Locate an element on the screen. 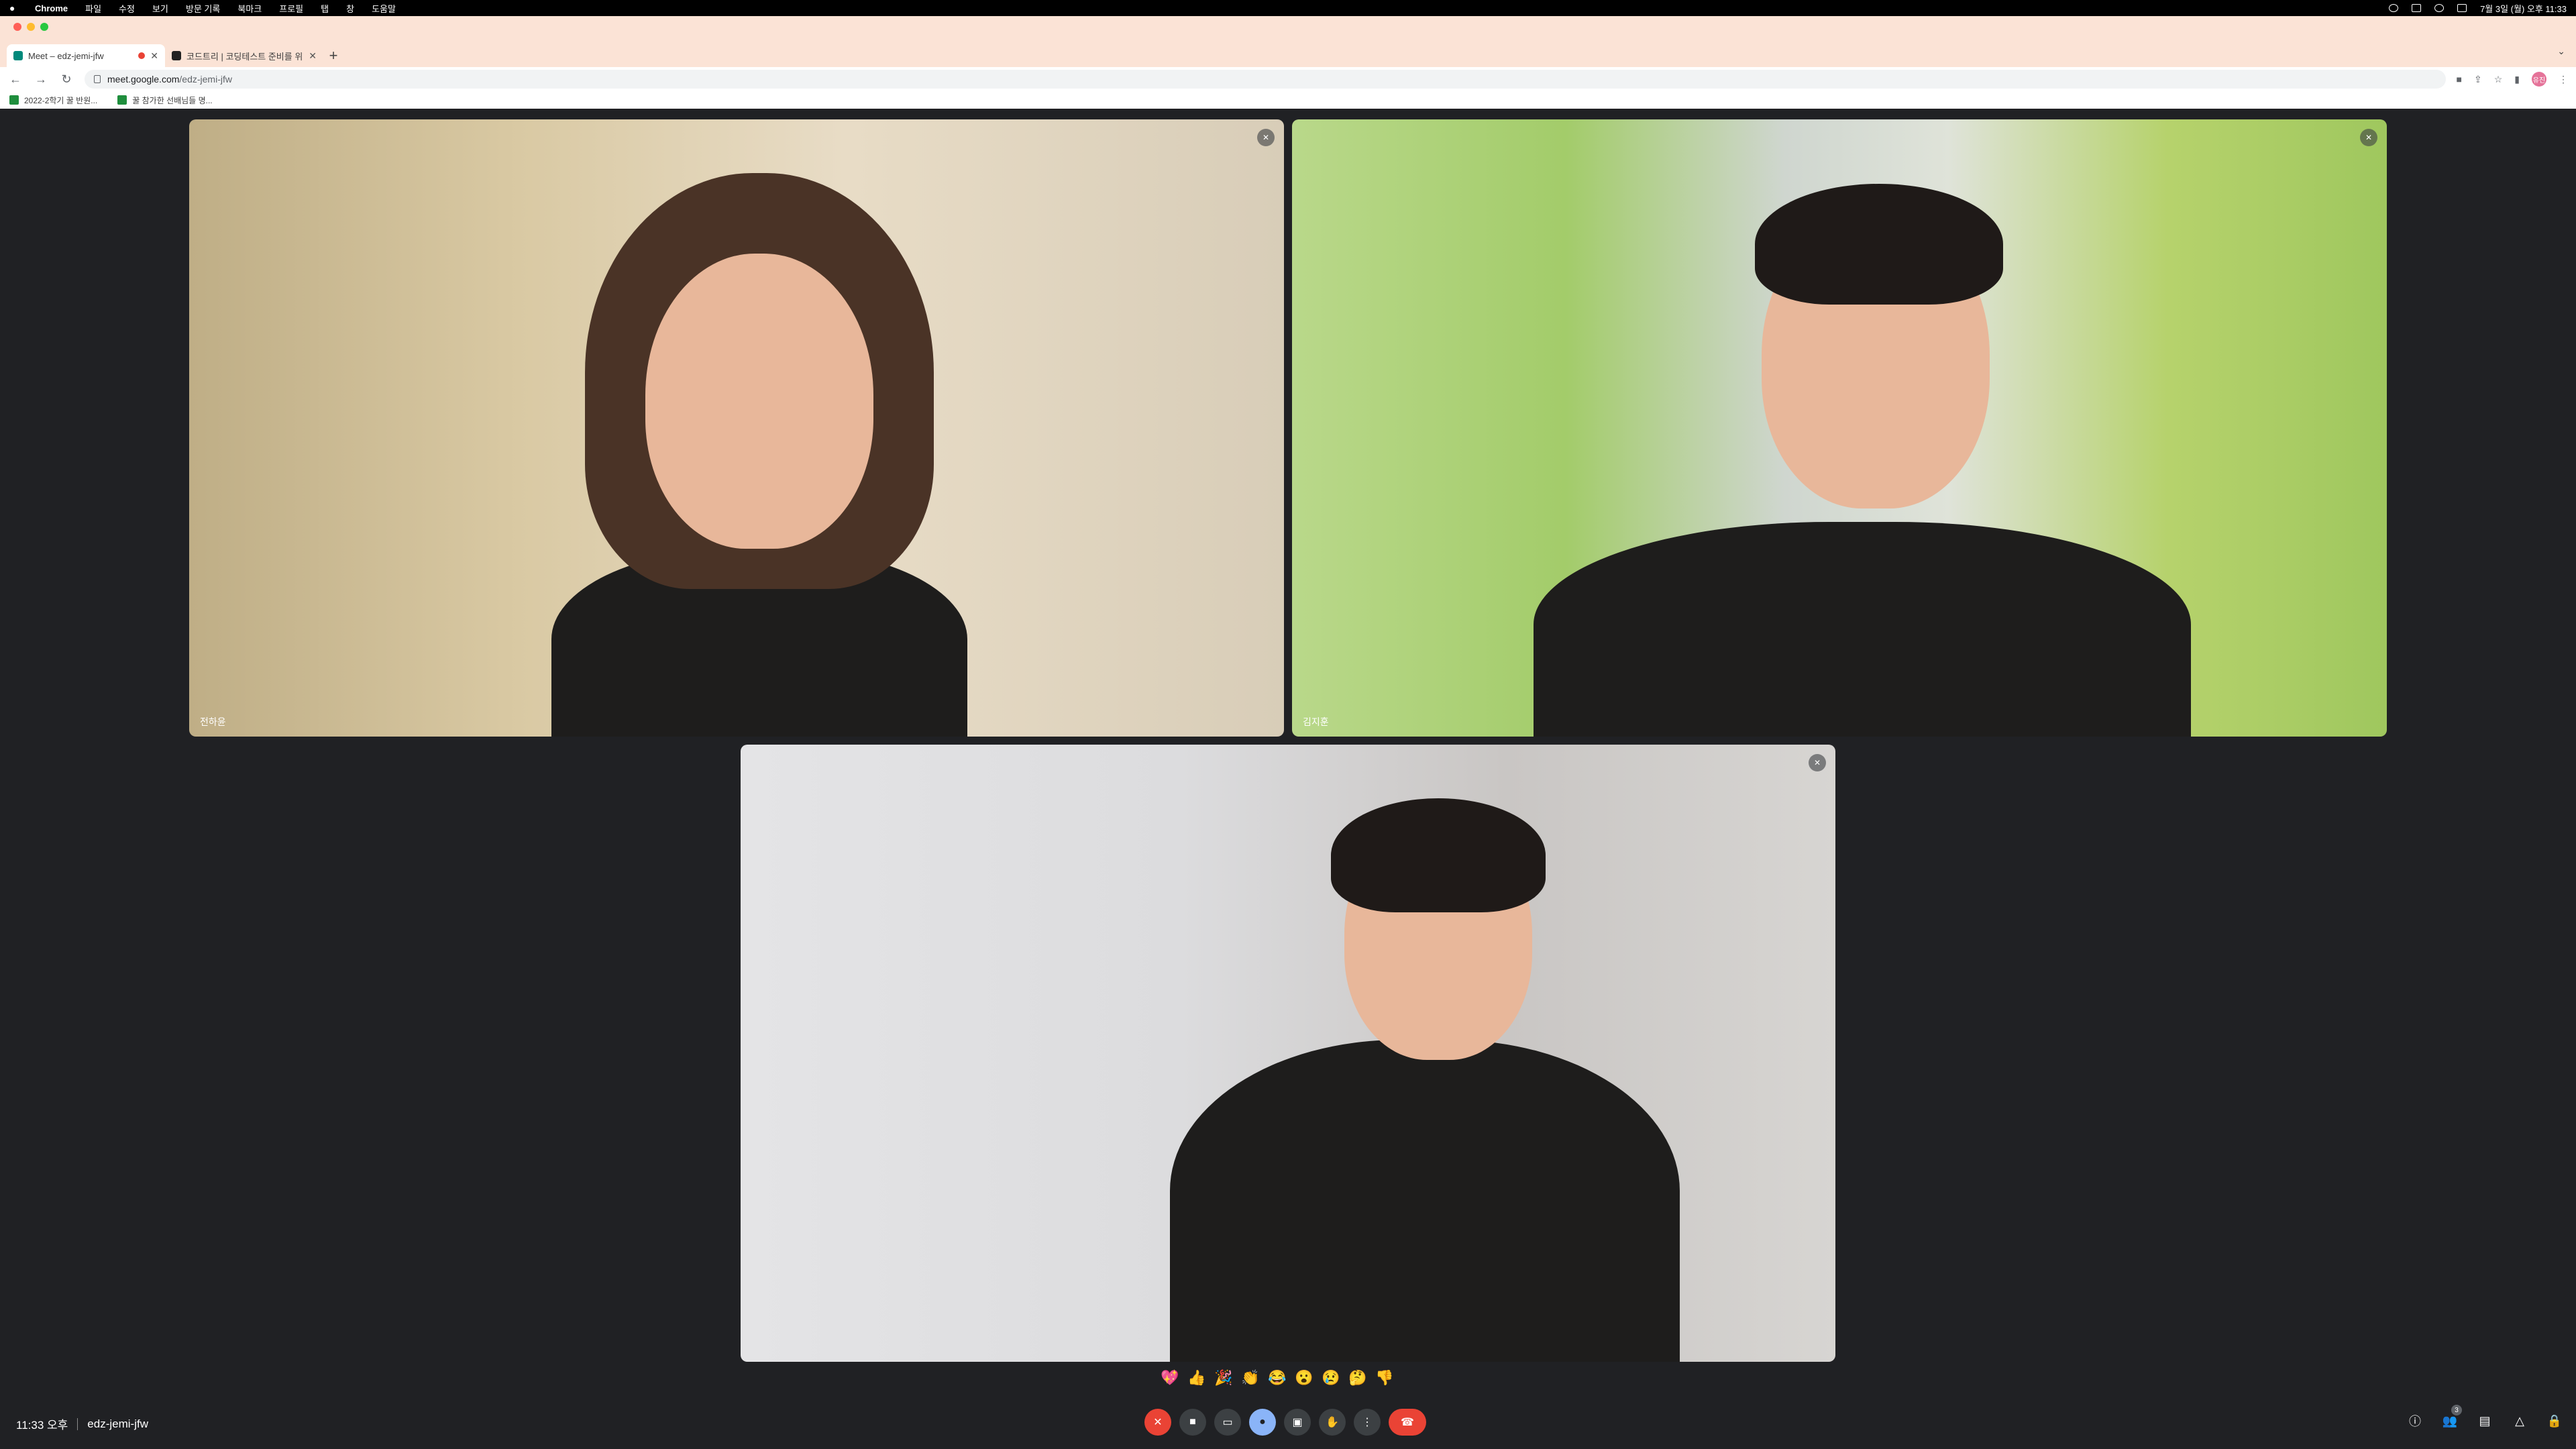 This screenshot has width=2576, height=1449. menu-view: 보기 is located at coordinates (160, 8).